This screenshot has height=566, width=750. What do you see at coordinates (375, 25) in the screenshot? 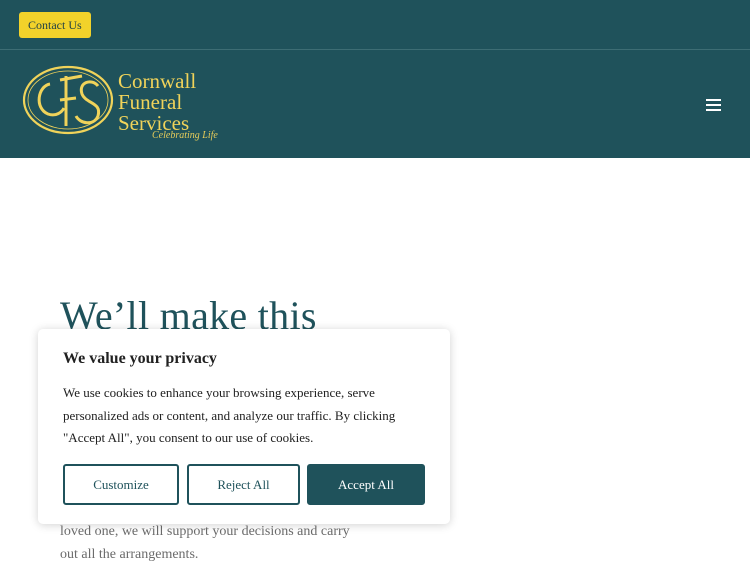
I see `top-bar: Contact Us` at bounding box center [375, 25].